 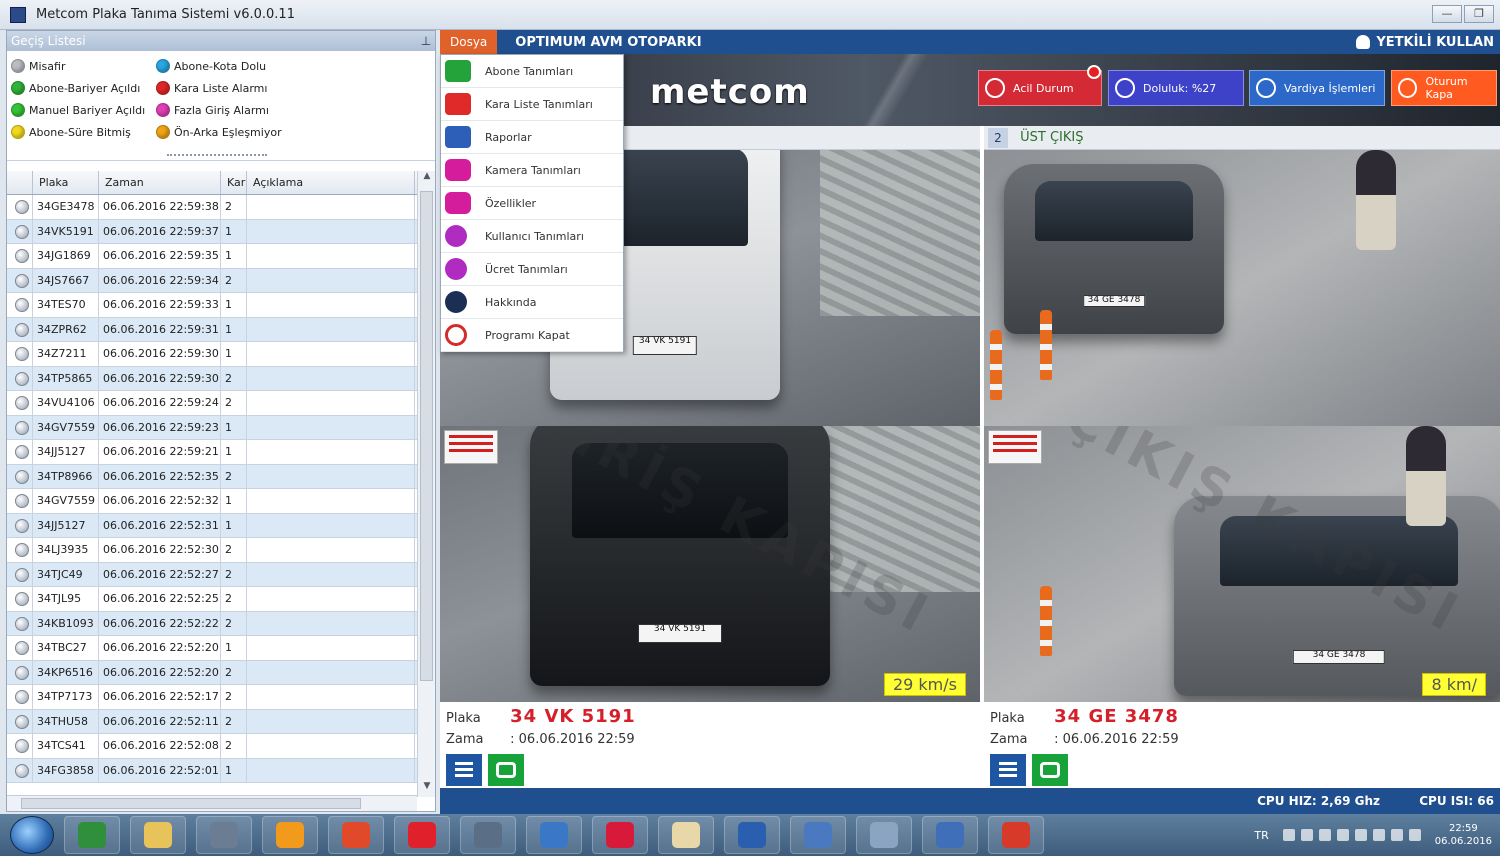 I want to click on network-icon, so click(x=1414, y=835).